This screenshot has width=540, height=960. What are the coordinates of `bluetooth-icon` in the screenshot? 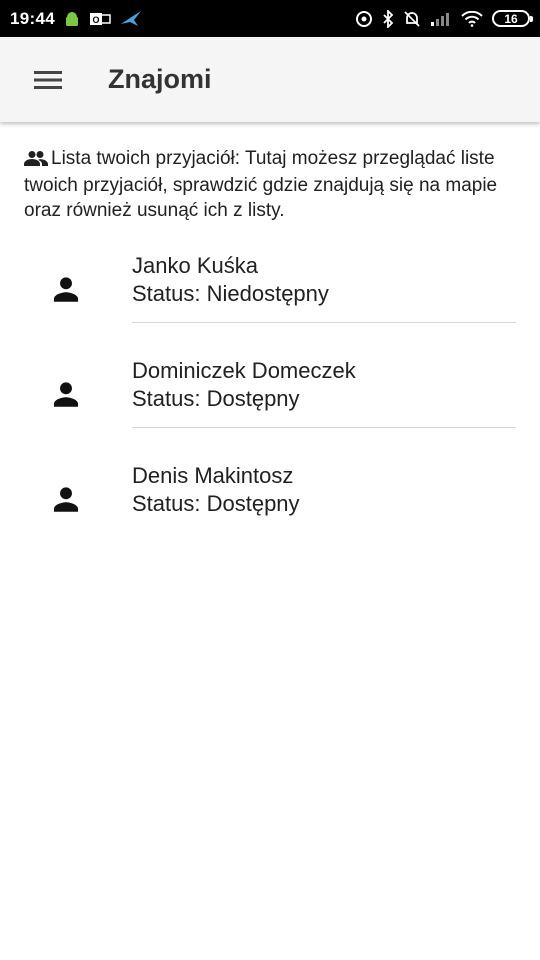 It's located at (388, 18).